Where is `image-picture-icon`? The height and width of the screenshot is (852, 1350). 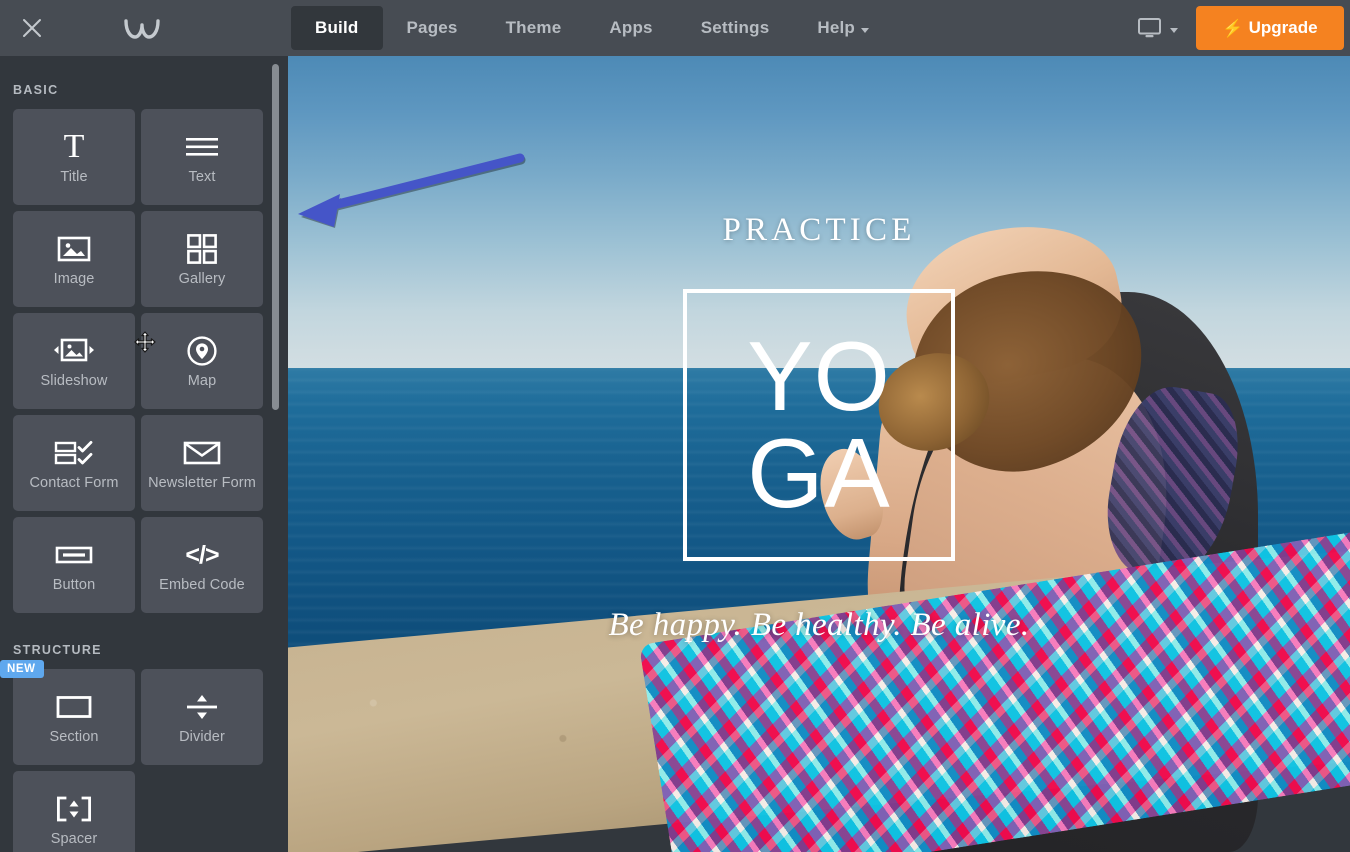 image-picture-icon is located at coordinates (74, 249).